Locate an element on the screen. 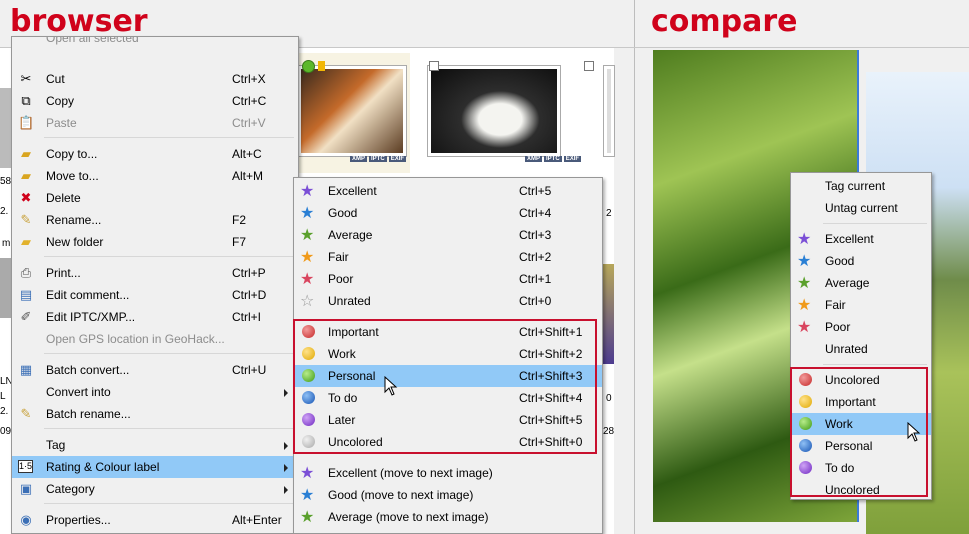 This screenshot has height=534, width=969. left-edge-text: 58 is located at coordinates (6, 181).